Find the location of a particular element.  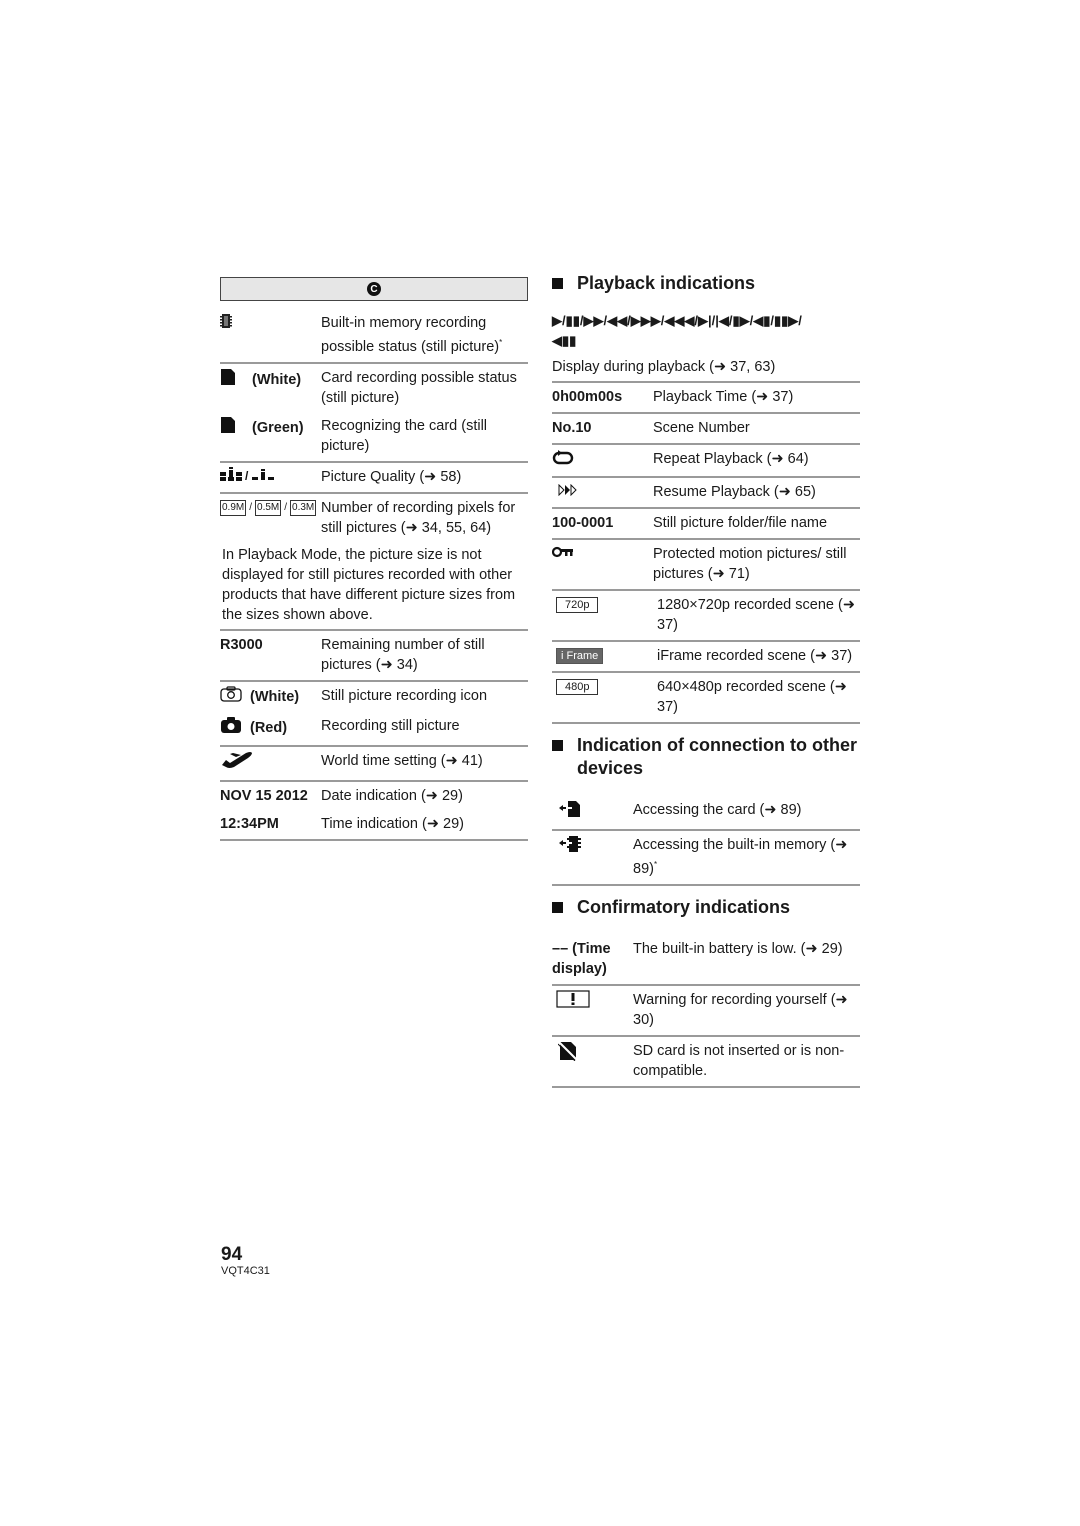

table-row: 720p 1280×720p recorded scene (➜ 37) is located at coordinates (706, 616).